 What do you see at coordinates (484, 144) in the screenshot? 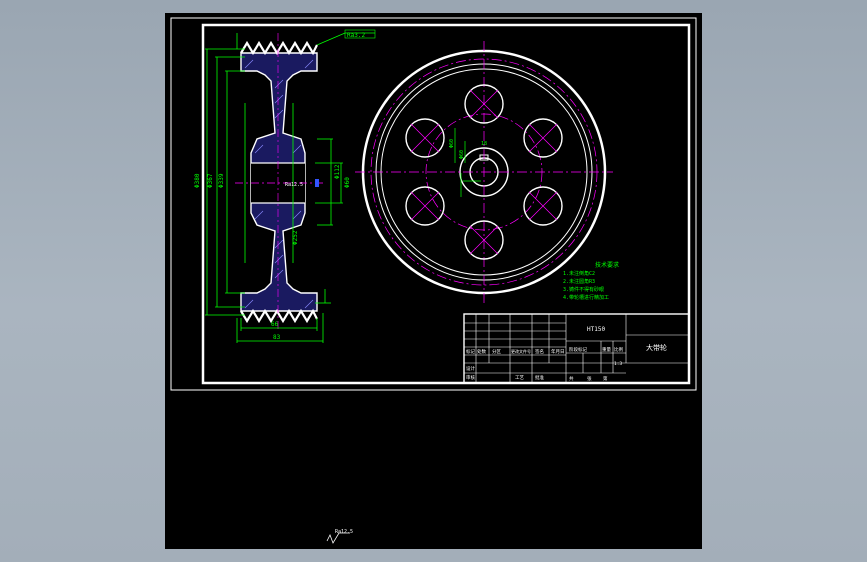
I see `keyway-label: 18` at bounding box center [484, 144].